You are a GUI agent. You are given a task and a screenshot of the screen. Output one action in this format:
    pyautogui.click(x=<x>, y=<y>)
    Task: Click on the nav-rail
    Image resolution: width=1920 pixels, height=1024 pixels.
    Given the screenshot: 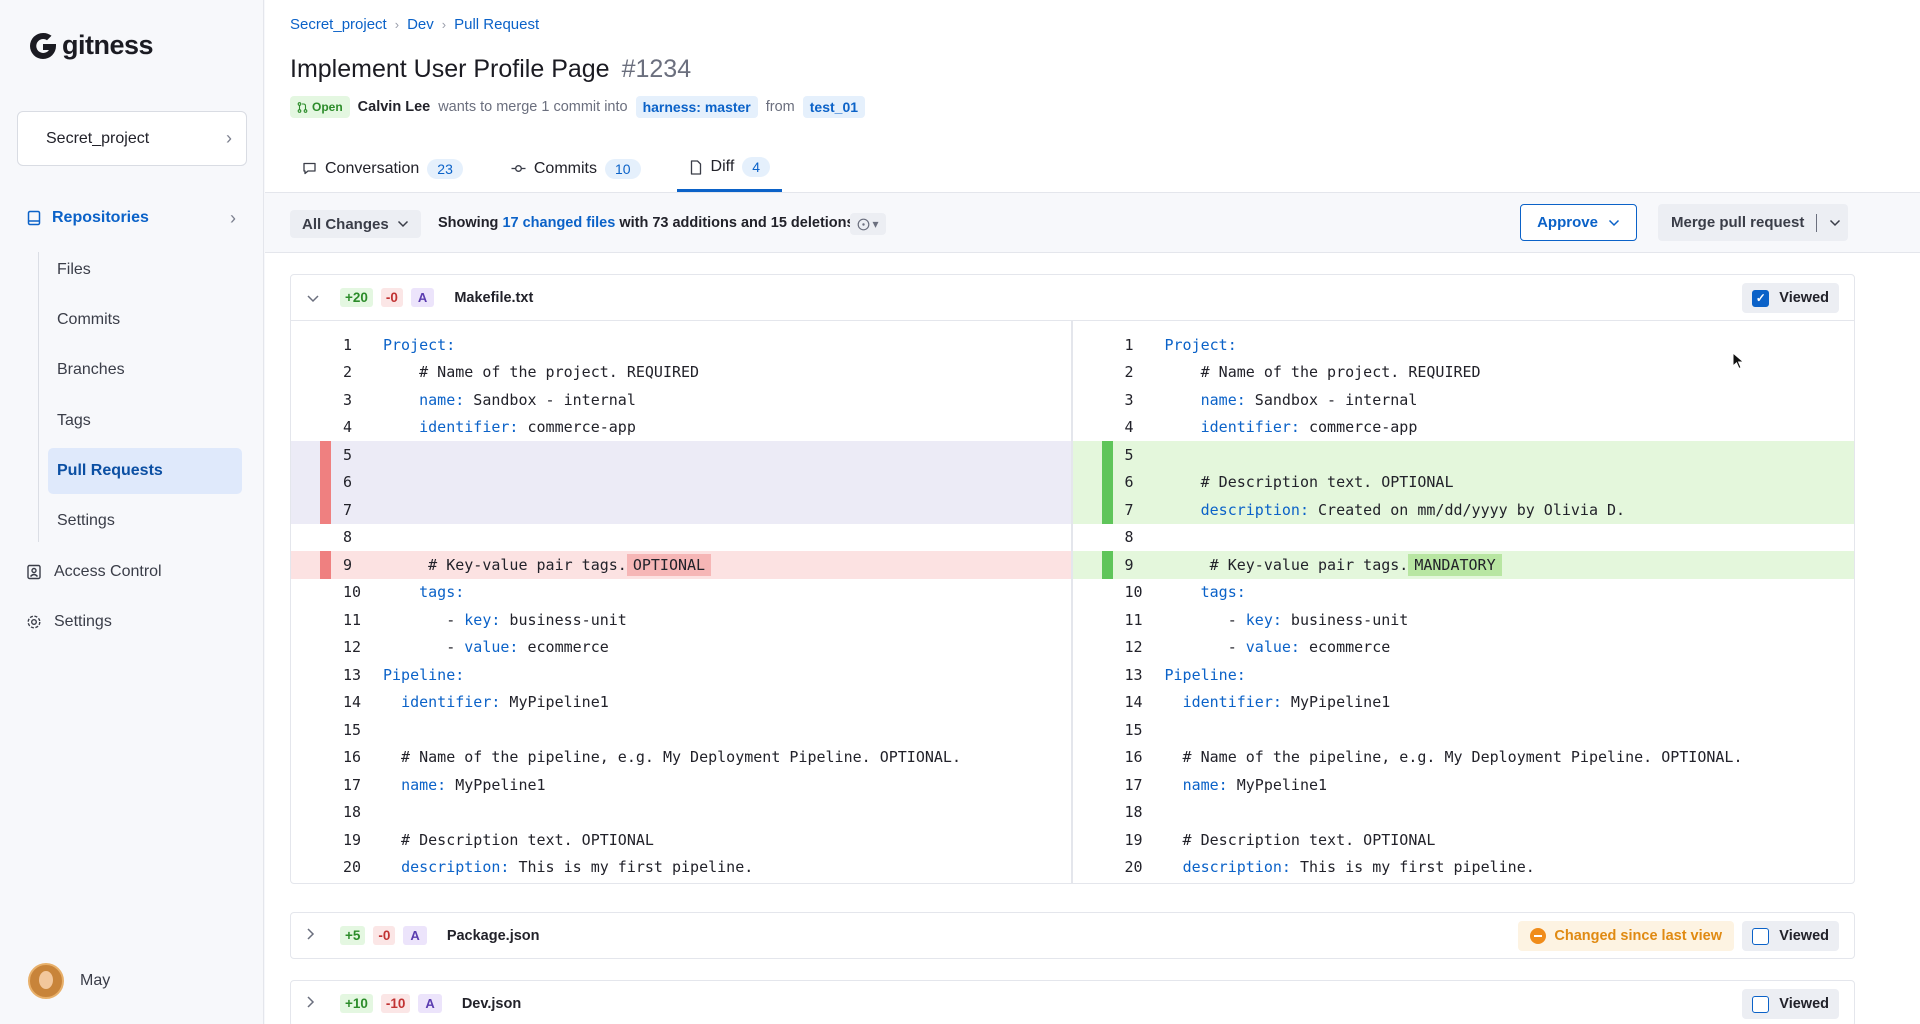 What is the action you would take?
    pyautogui.click(x=38, y=397)
    